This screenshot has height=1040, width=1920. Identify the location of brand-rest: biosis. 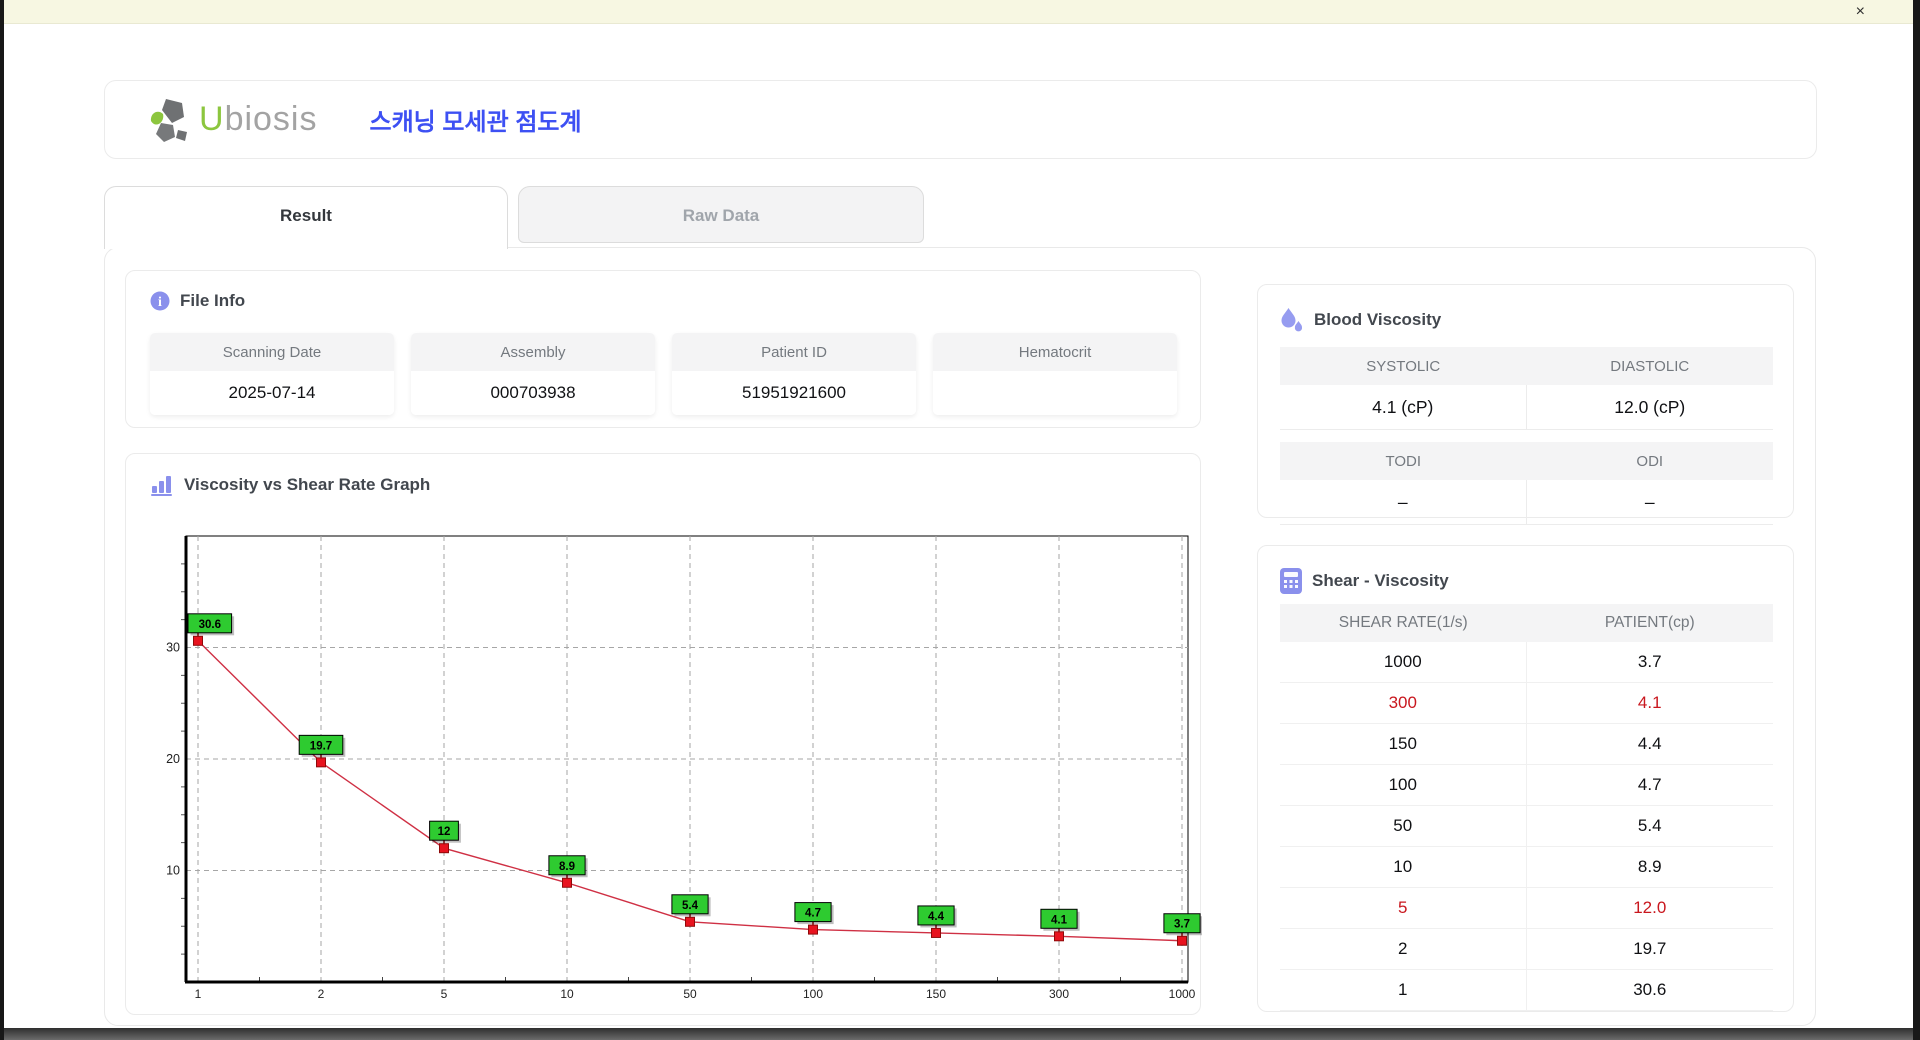
(271, 119).